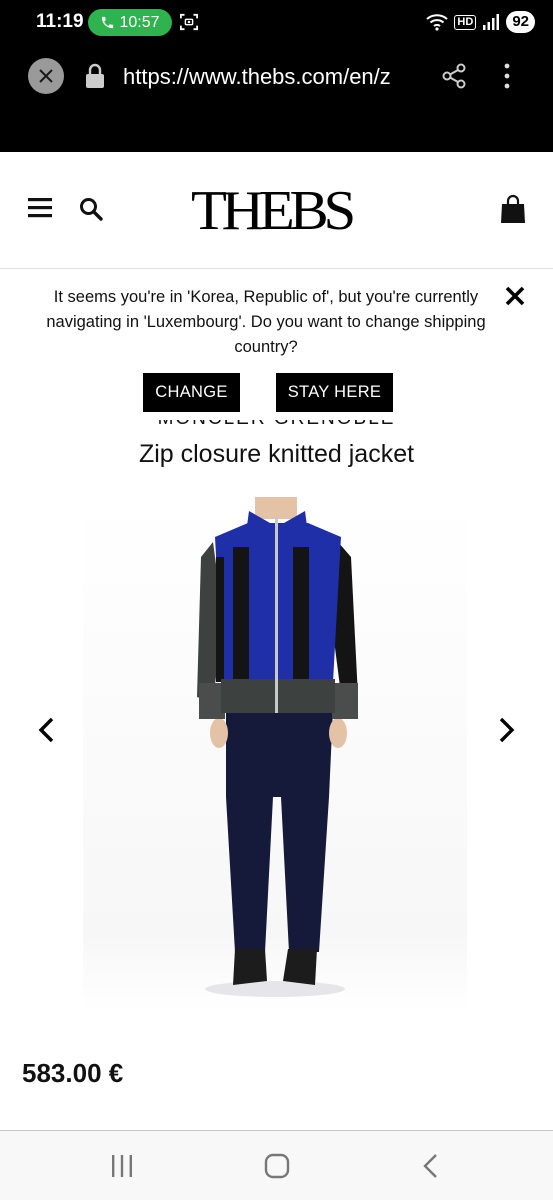 The image size is (553, 1200). Describe the element at coordinates (520, 22) in the screenshot. I see `battery-level: 92` at that location.